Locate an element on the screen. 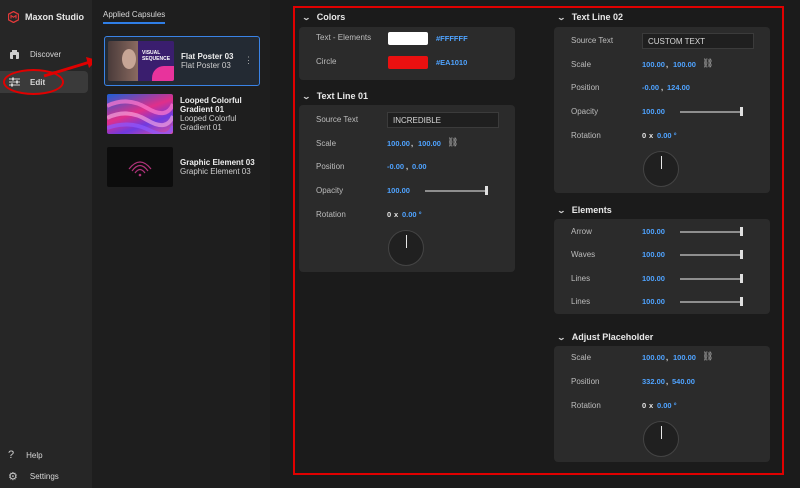  nav-label: Discover is located at coordinates (46, 54).